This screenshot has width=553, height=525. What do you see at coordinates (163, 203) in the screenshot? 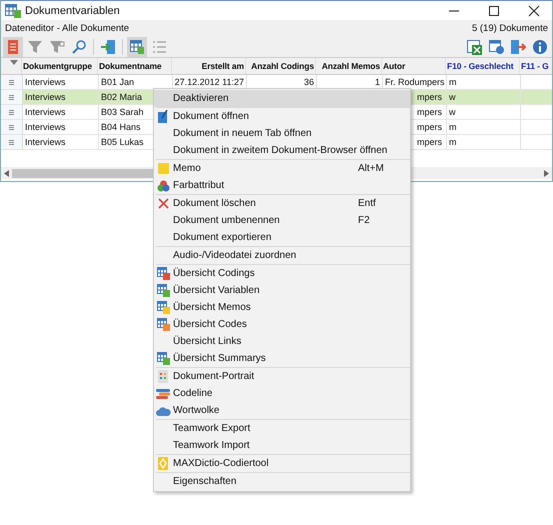
I see `delete-icon` at bounding box center [163, 203].